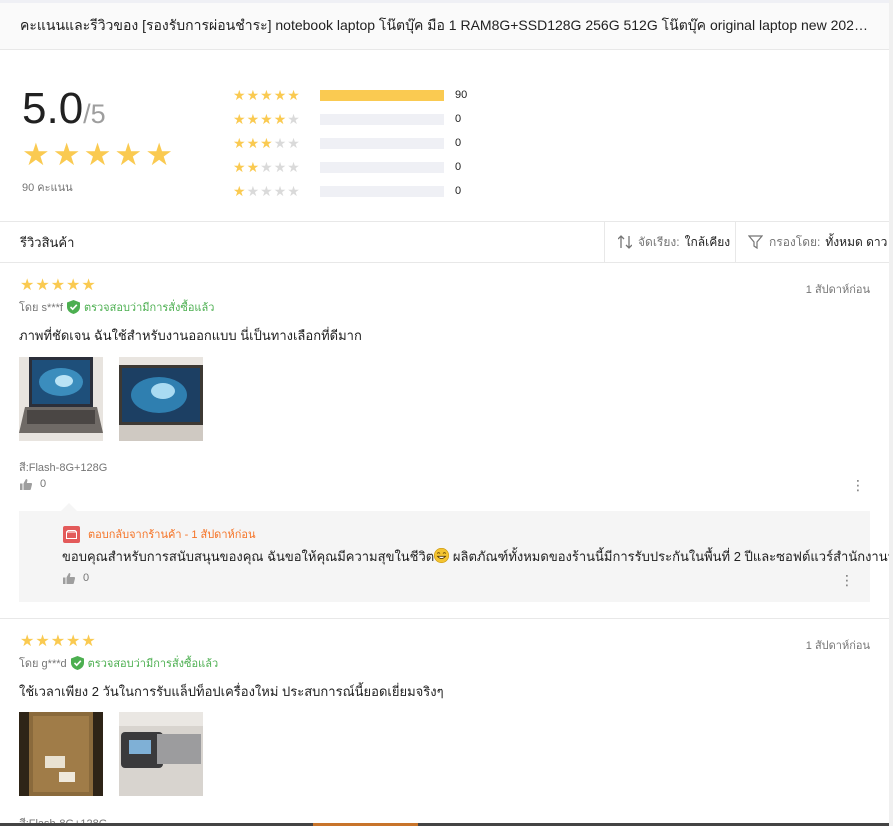 This screenshot has width=893, height=826. What do you see at coordinates (33, 484) in the screenshot?
I see `like-button: 0` at bounding box center [33, 484].